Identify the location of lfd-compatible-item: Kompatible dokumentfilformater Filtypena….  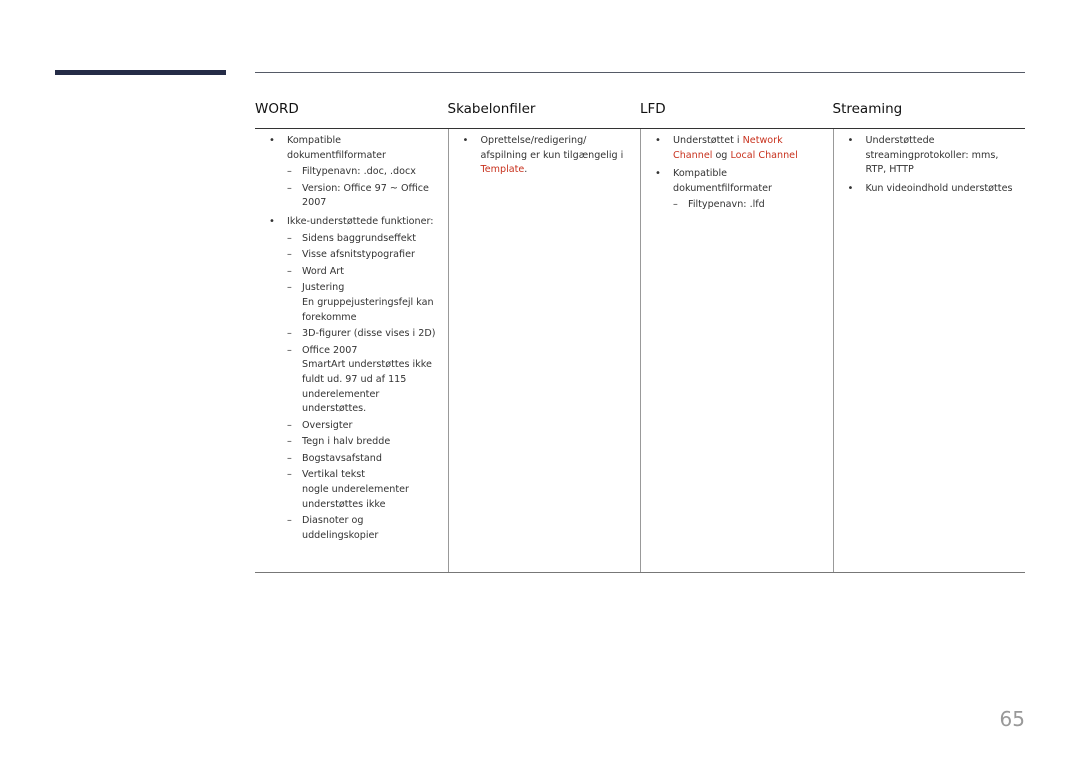
(738, 190).